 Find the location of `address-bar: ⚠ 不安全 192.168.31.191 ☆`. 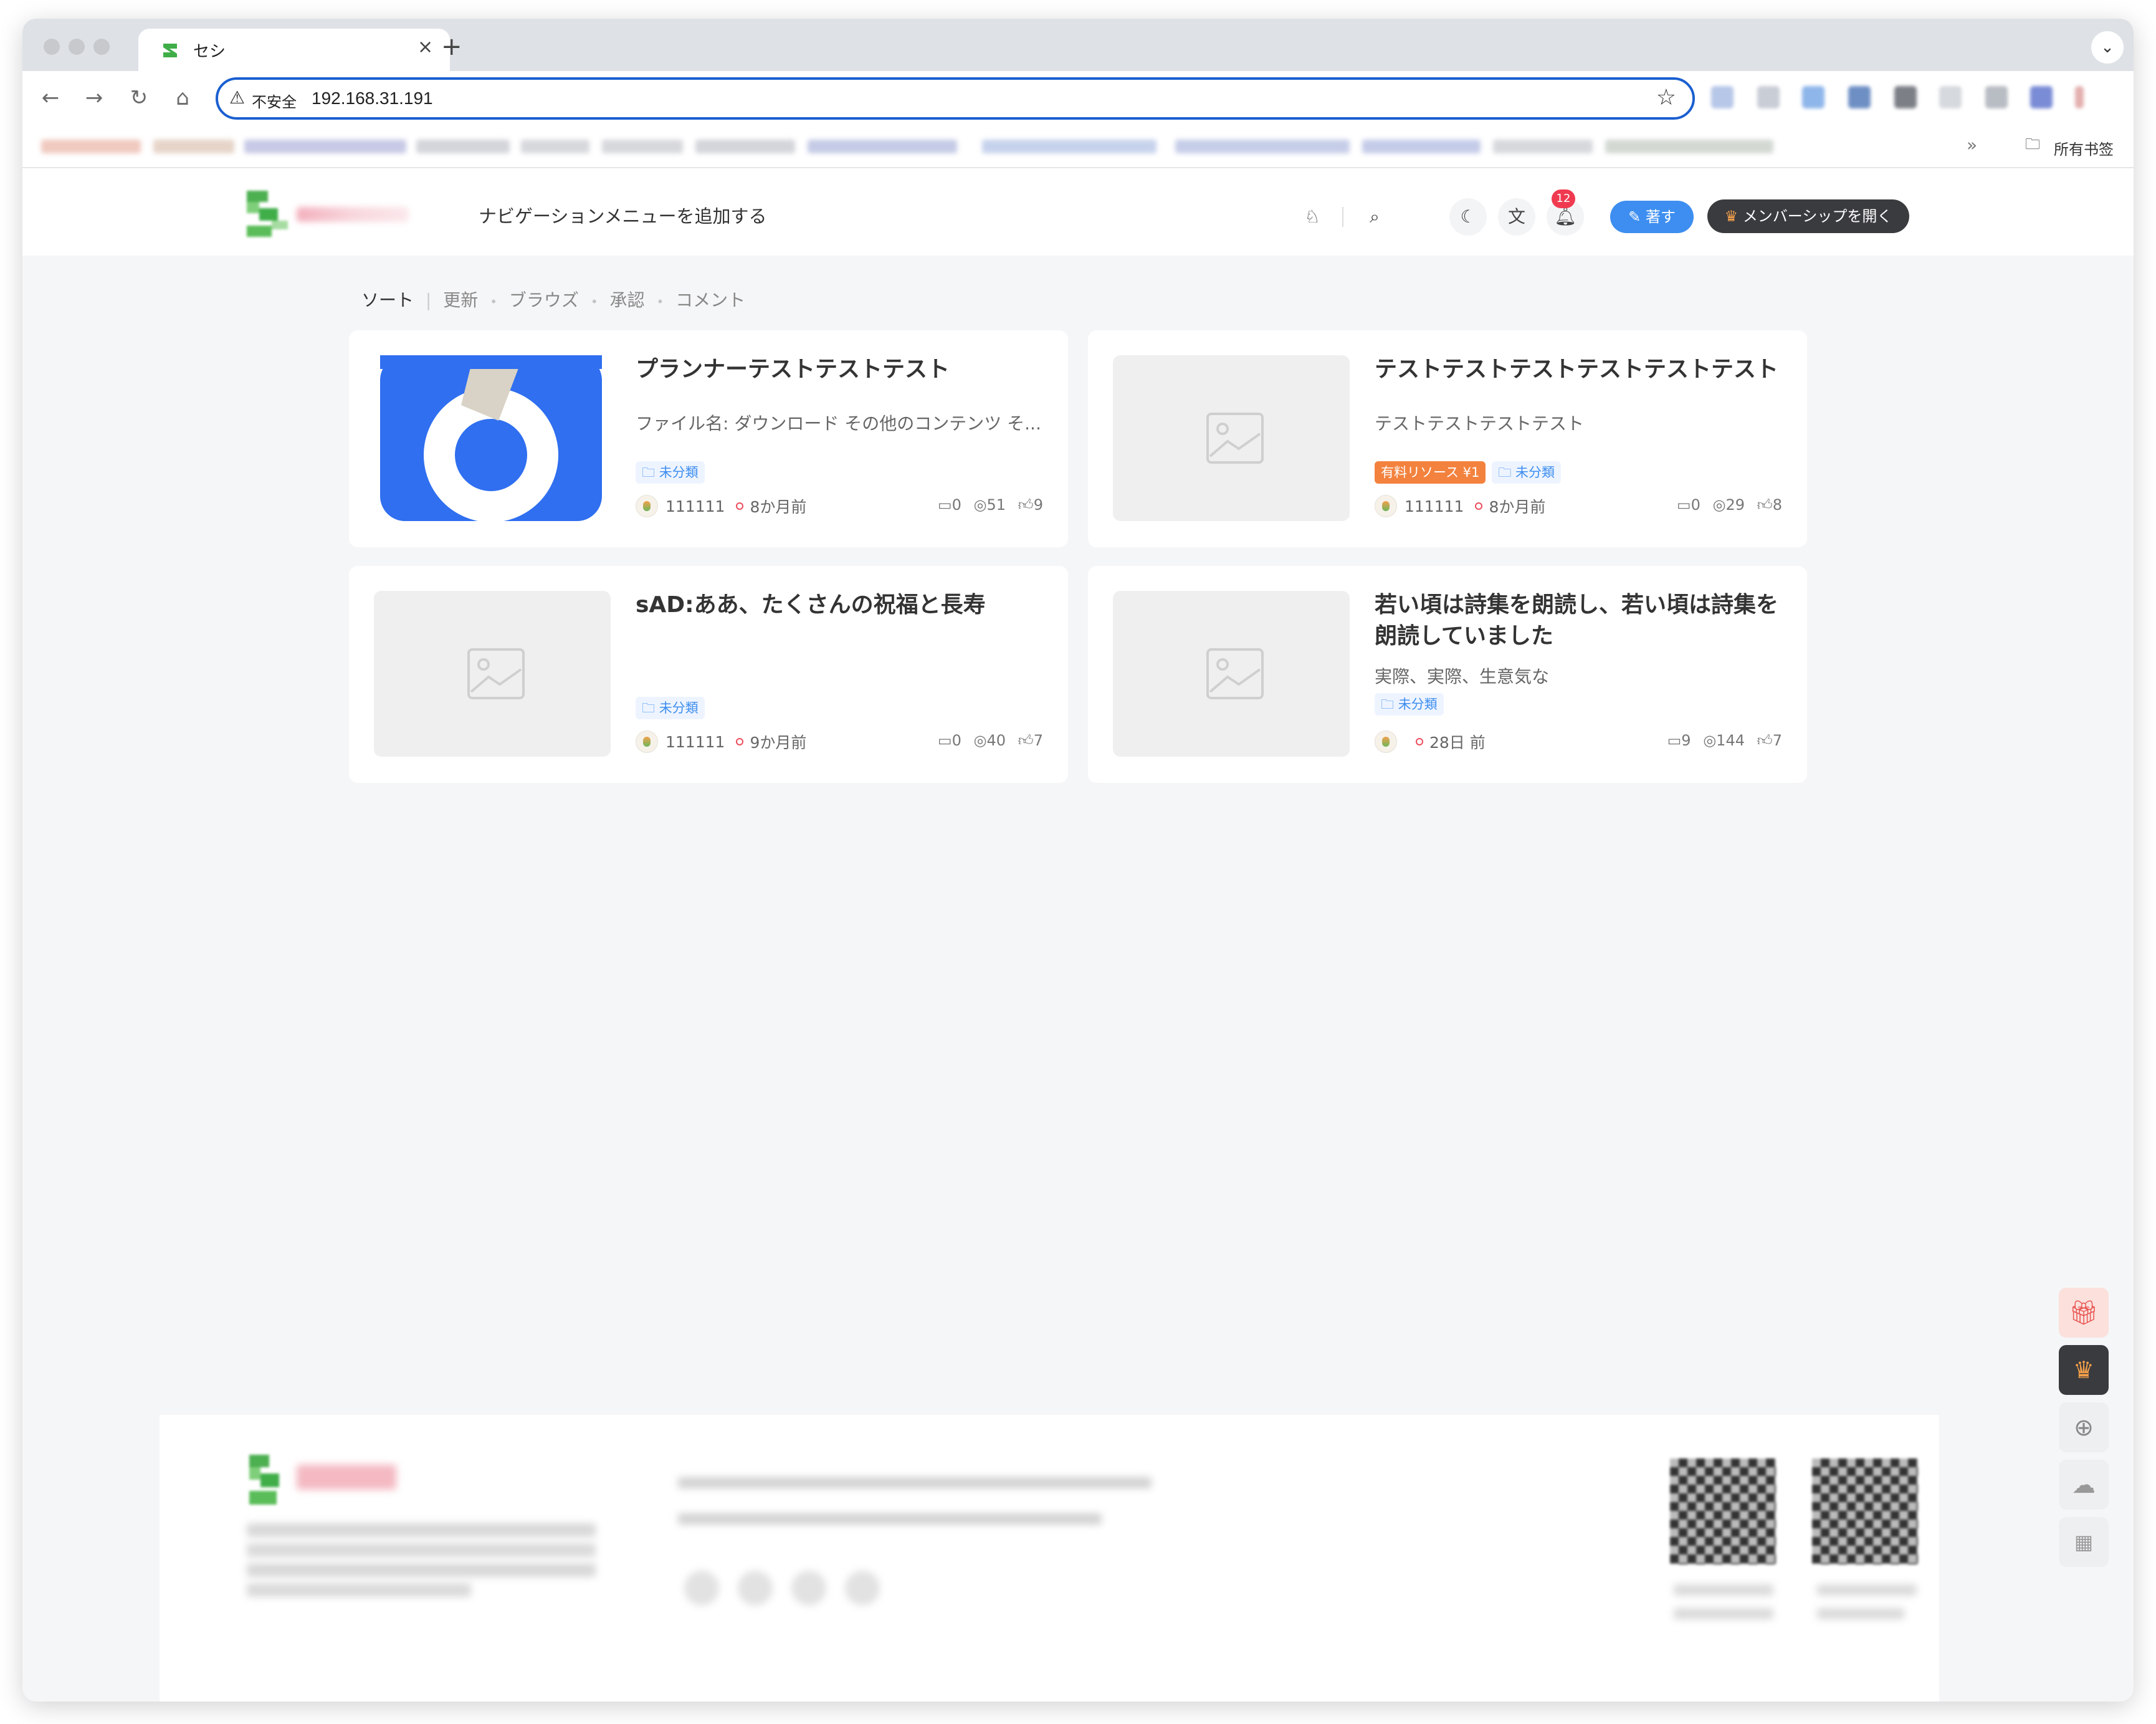

address-bar: ⚠ 不安全 192.168.31.191 ☆ is located at coordinates (955, 98).